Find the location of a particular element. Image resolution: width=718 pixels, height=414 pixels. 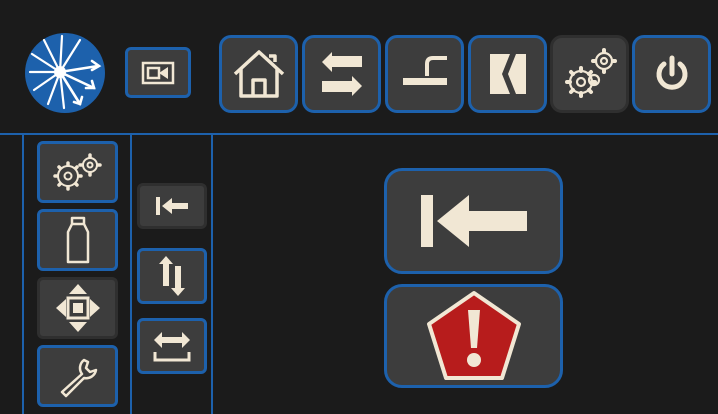

home-button is located at coordinates (258, 74).